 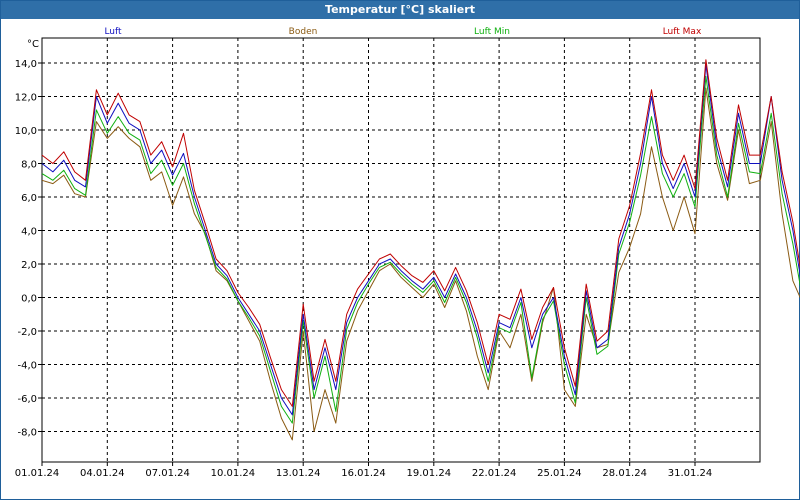 I want to click on x-tick-label: 19.01.24, so click(x=429, y=473).